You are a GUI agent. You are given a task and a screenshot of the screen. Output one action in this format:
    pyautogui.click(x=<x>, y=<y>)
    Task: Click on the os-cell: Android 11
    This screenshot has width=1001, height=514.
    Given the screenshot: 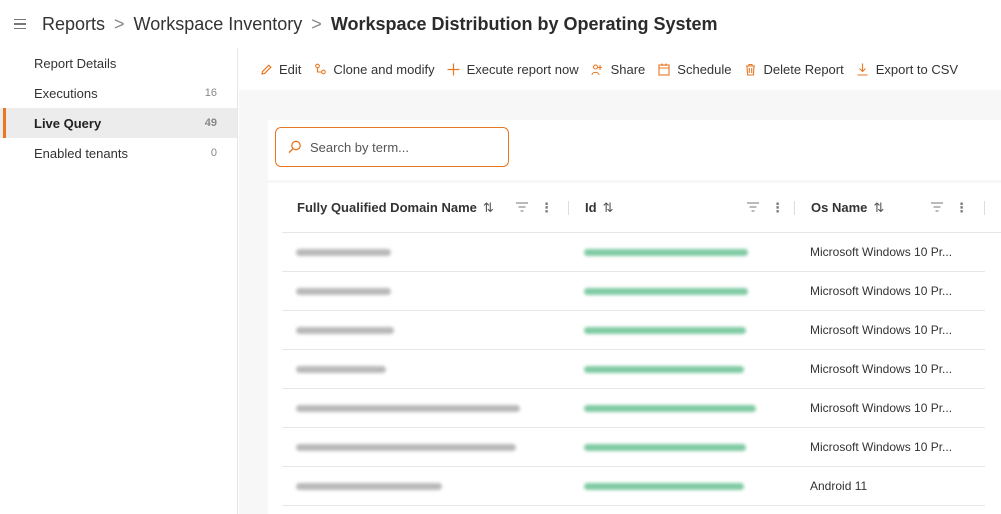 What is the action you would take?
    pyautogui.click(x=839, y=486)
    